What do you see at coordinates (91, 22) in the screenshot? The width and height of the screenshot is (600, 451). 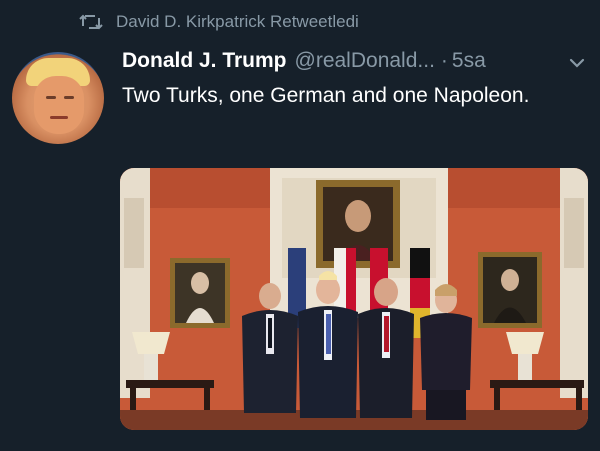 I see `retweet-icon` at bounding box center [91, 22].